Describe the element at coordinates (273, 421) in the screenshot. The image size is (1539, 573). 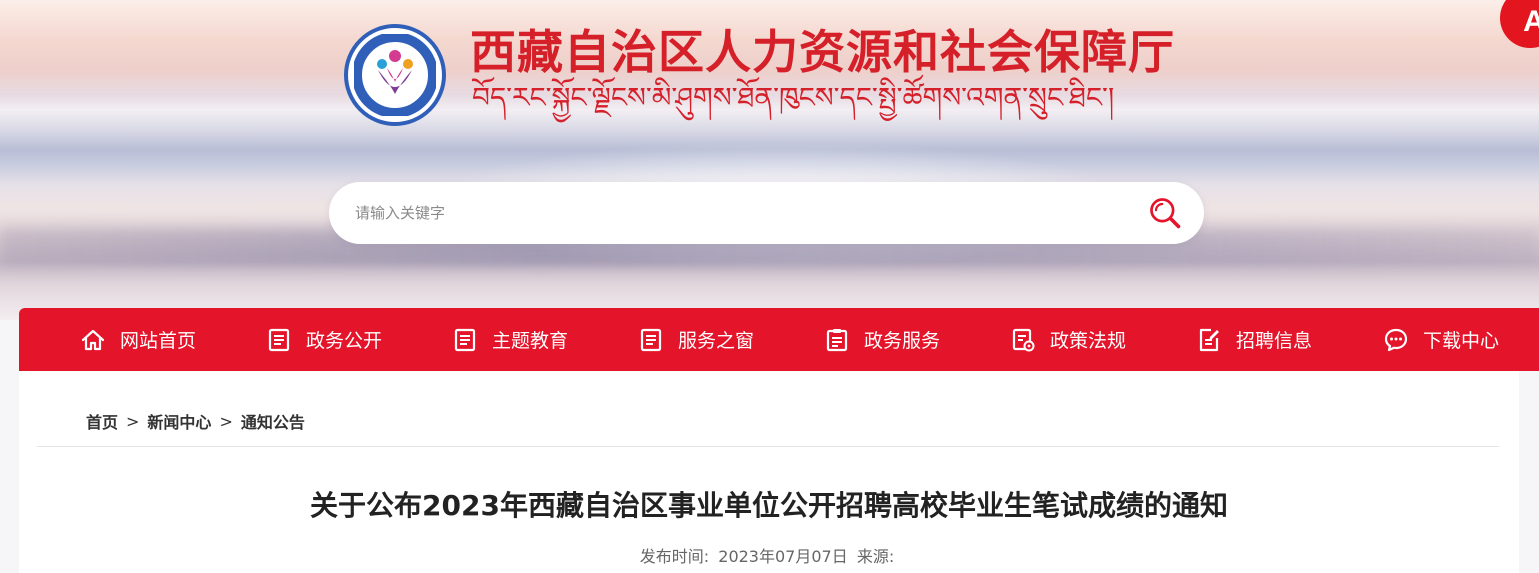
I see `breadcrumb-notices: 通知公告` at that location.